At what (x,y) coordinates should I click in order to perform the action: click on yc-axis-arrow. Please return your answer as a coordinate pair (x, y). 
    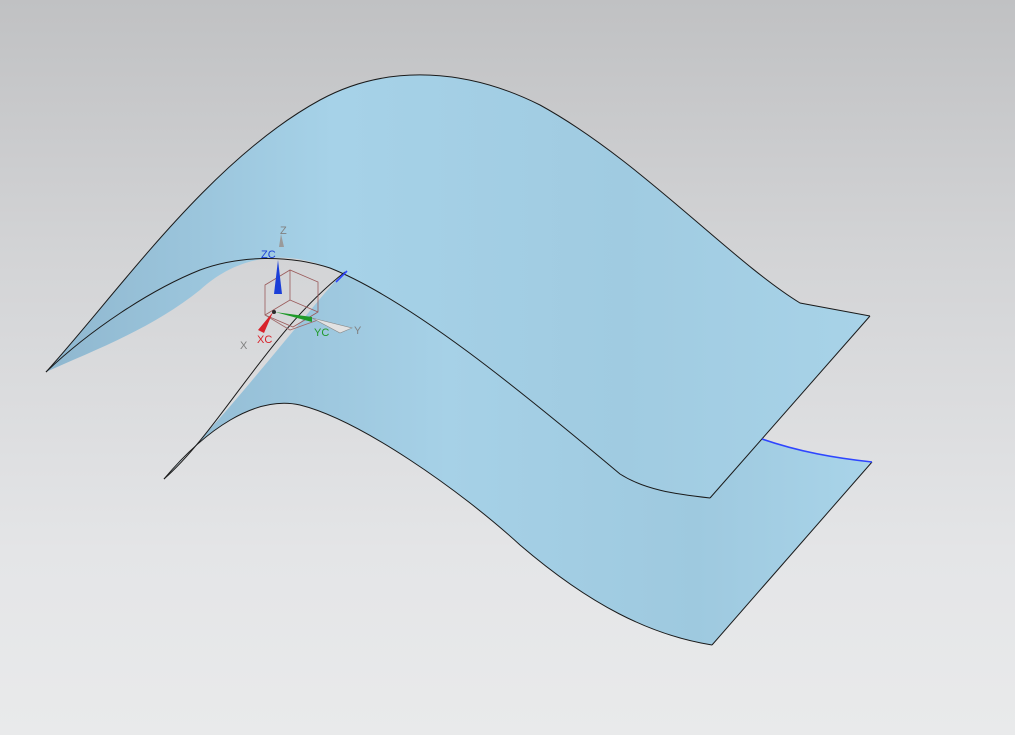
    Looking at the image, I should click on (293, 317).